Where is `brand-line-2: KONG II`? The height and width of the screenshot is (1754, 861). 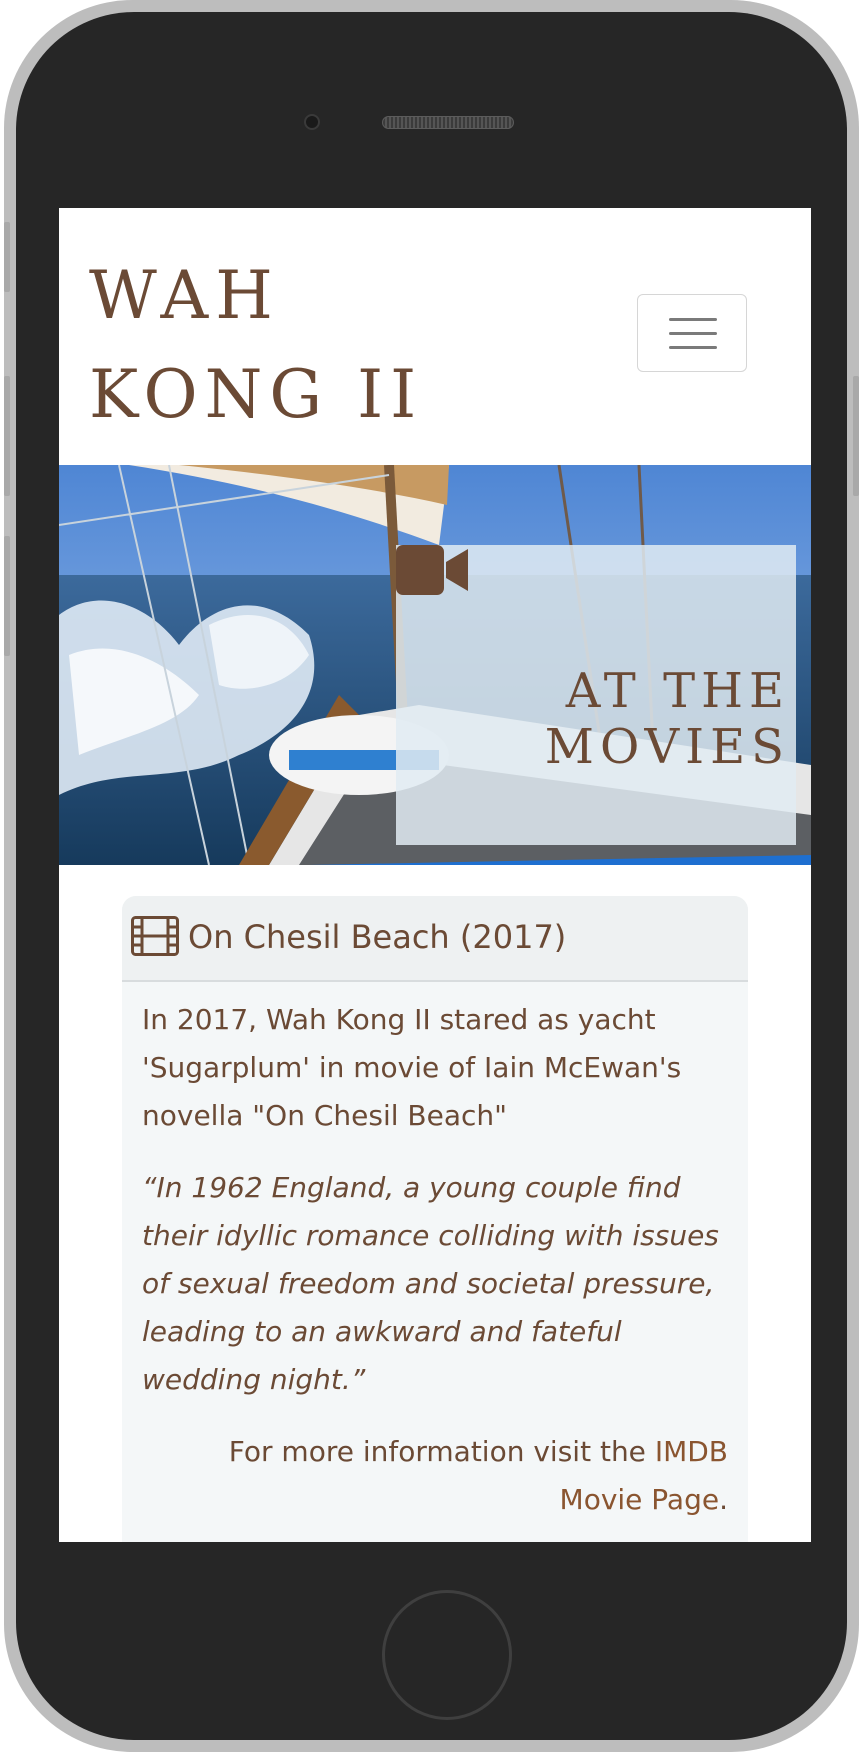 brand-line-2: KONG II is located at coordinates (256, 394).